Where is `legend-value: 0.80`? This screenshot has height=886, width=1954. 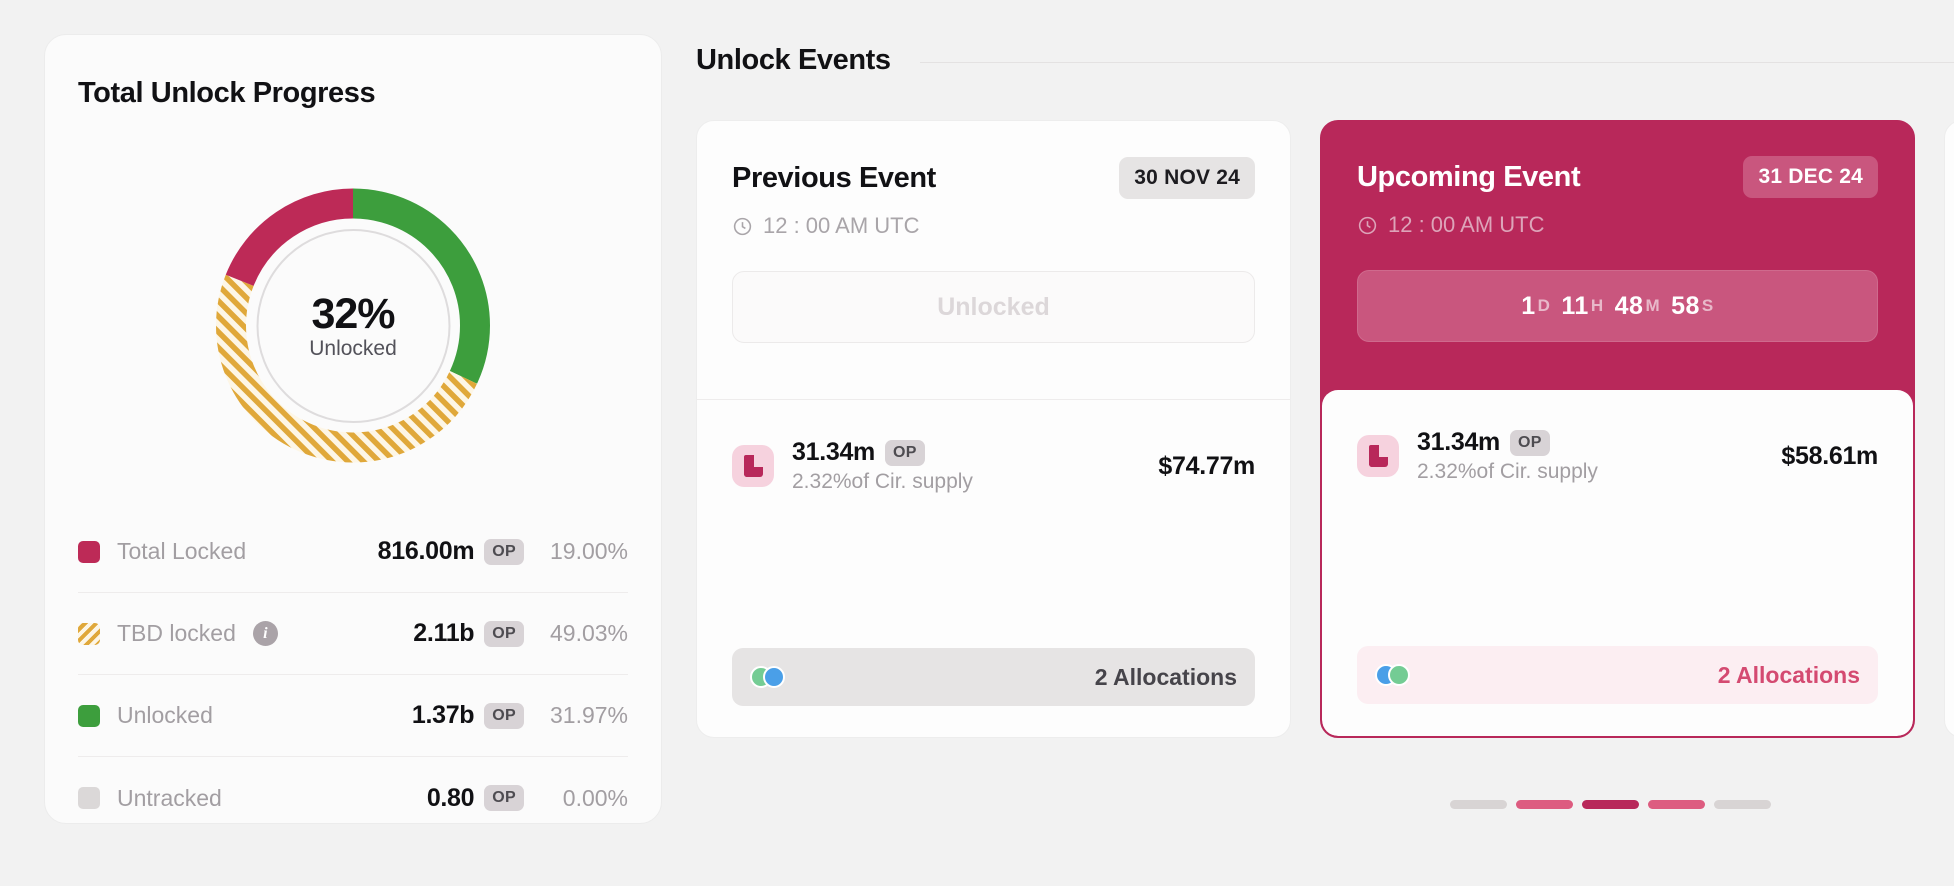 legend-value: 0.80 is located at coordinates (450, 797).